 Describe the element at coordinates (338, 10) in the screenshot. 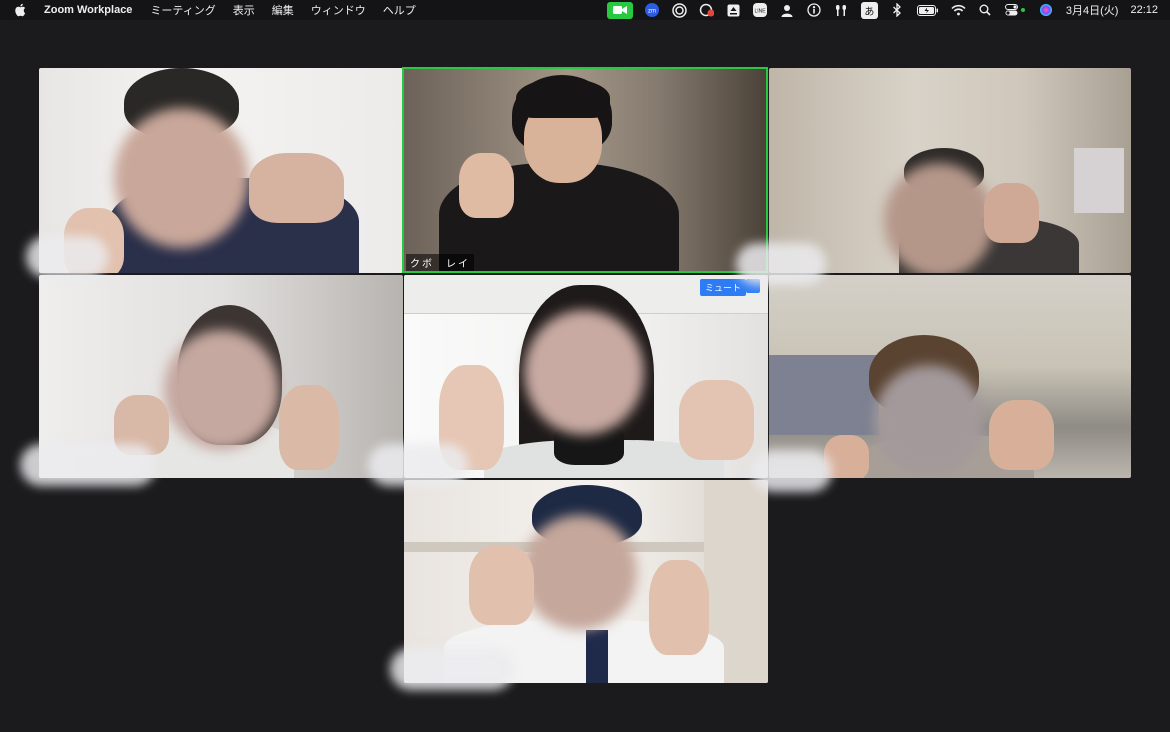

I see `menu-window: ウィンドウ` at that location.